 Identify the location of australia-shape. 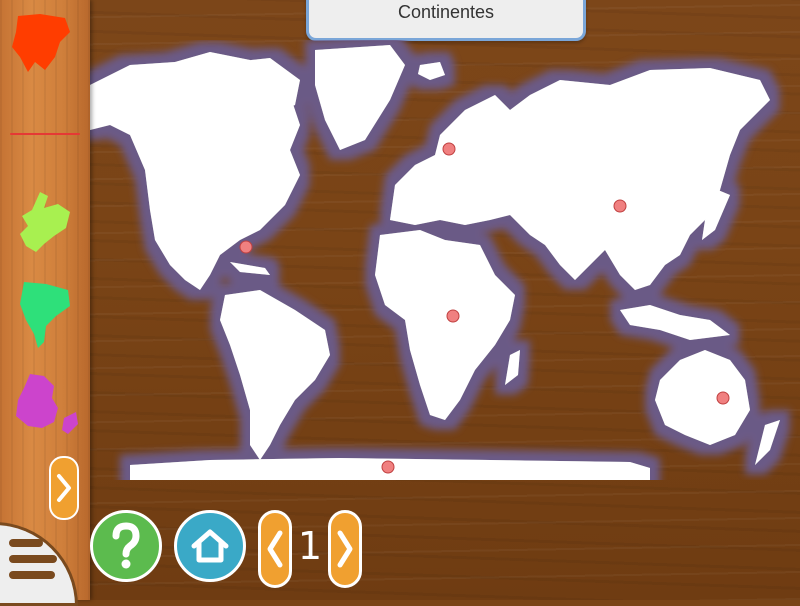
(702, 397).